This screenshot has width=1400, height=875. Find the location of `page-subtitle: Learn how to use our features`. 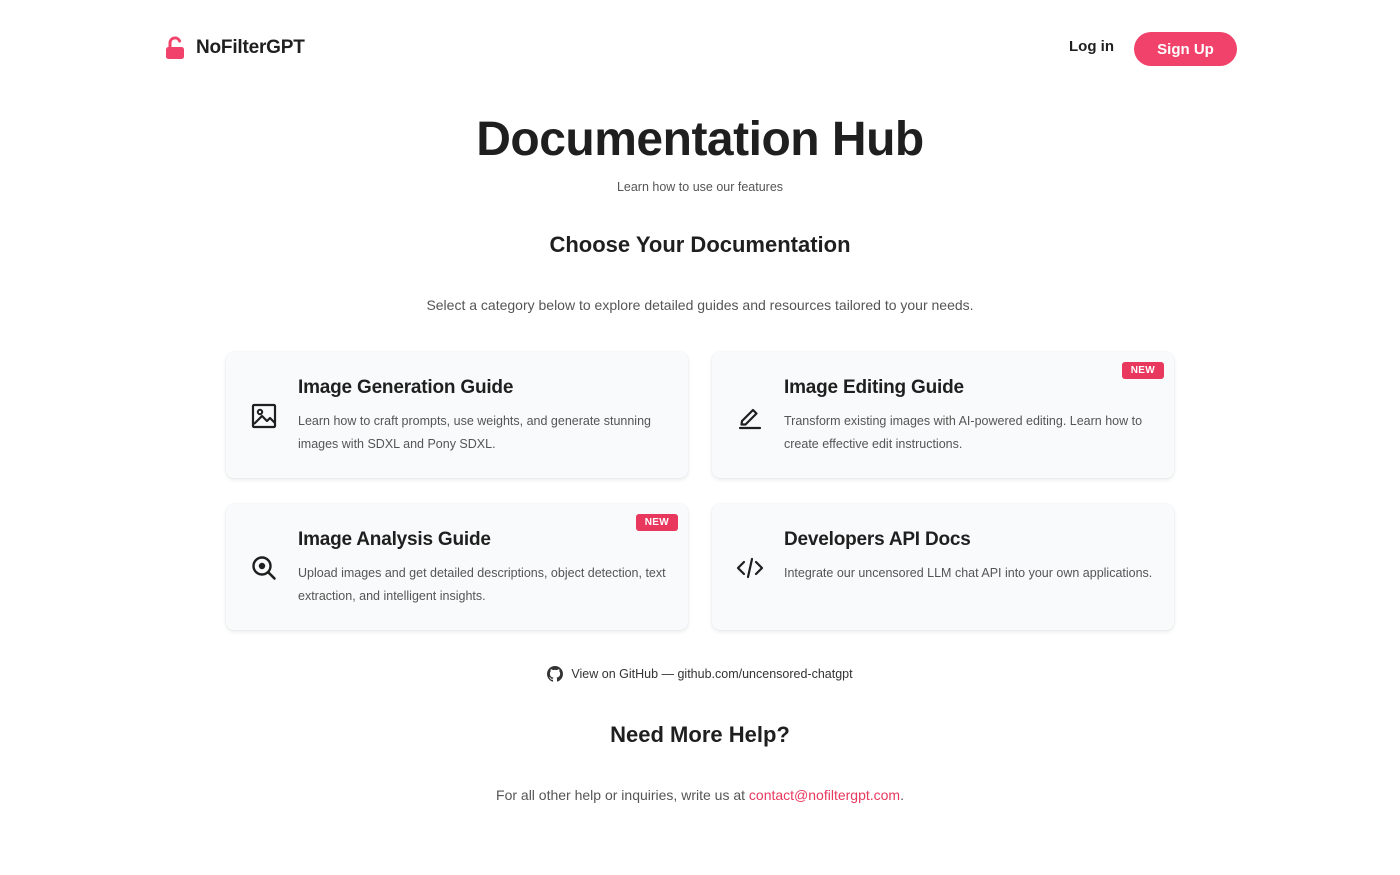

page-subtitle: Learn how to use our features is located at coordinates (700, 187).